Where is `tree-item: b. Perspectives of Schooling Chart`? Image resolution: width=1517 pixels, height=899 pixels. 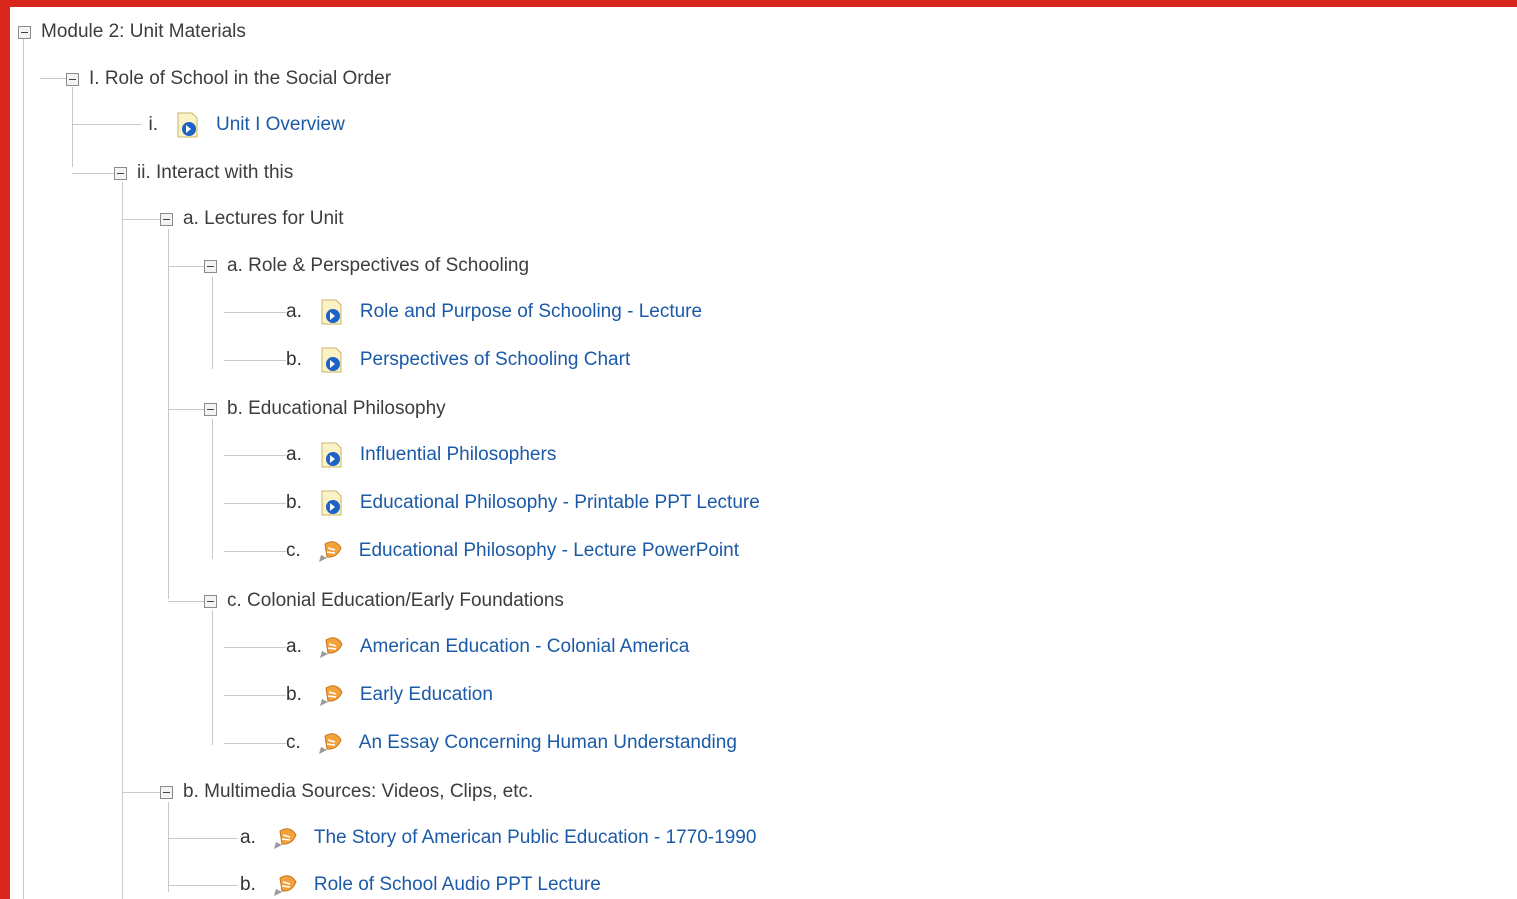
tree-item: b. Perspectives of Schooling Chart is located at coordinates (458, 360).